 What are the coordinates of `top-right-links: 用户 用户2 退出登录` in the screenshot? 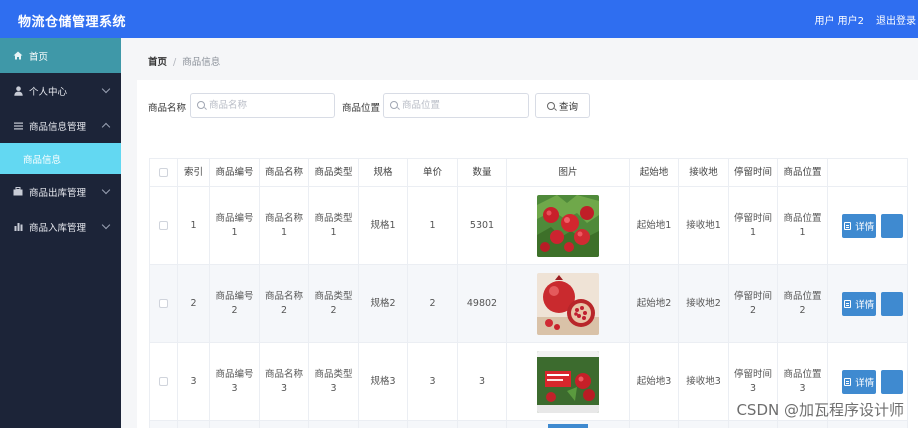 It's located at (865, 19).